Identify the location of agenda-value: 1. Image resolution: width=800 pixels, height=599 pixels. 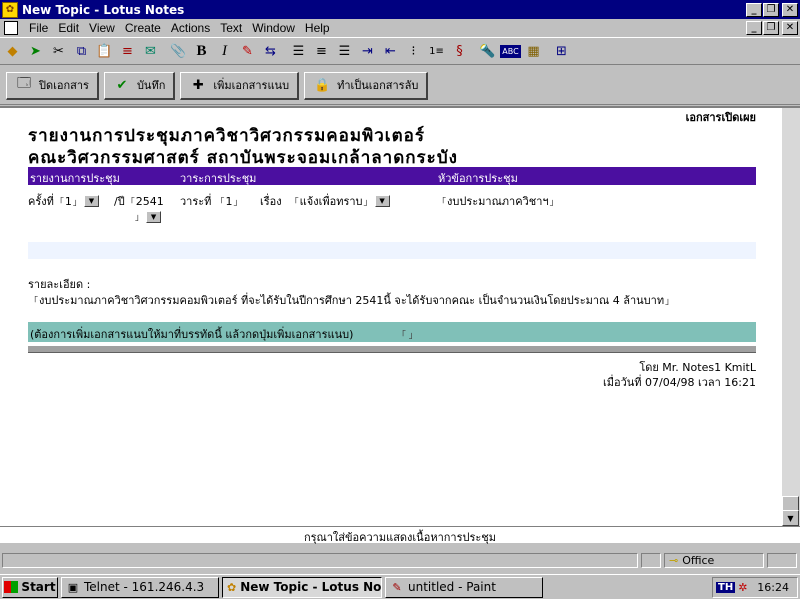
(228, 201).